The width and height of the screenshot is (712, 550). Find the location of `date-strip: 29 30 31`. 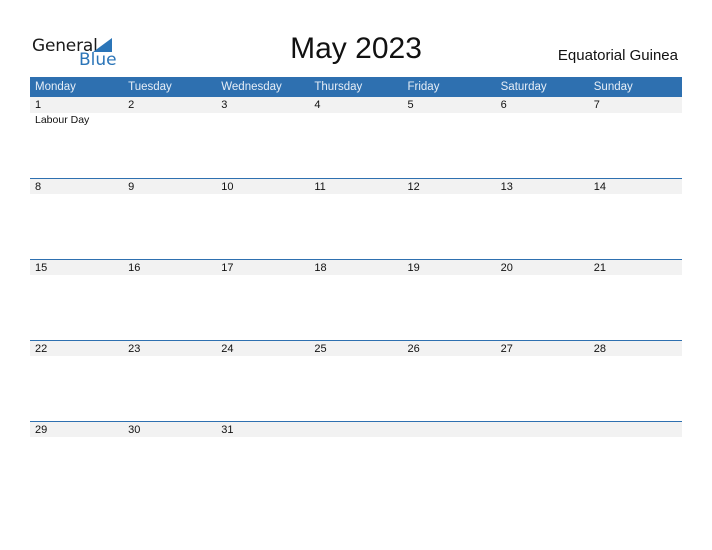

date-strip: 29 30 31 is located at coordinates (356, 429).